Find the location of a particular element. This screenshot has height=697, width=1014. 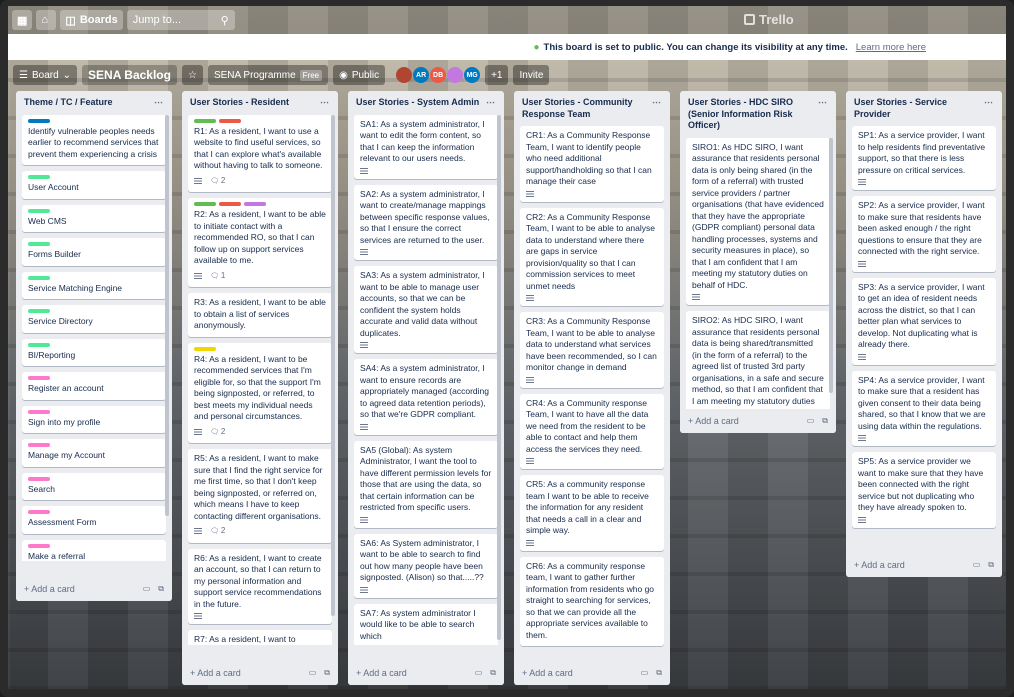

list-title: User Stories - Service Provider is located at coordinates (919, 108).